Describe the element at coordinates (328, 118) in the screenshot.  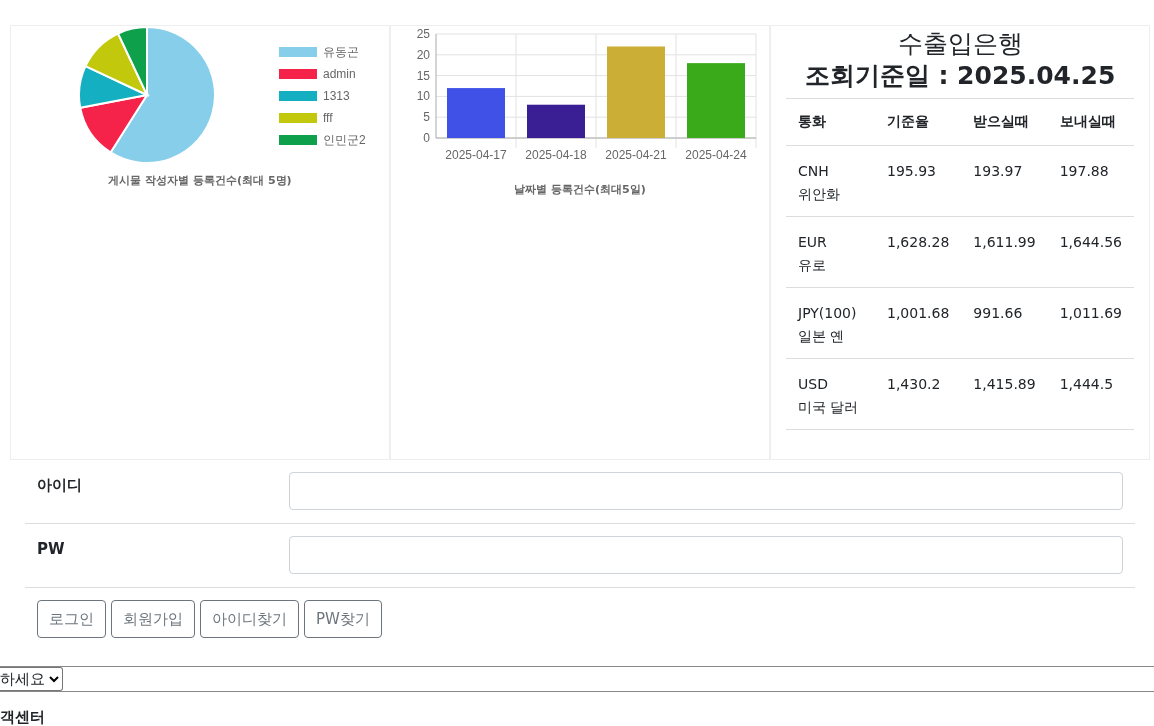
I see `legend-label: fff` at that location.